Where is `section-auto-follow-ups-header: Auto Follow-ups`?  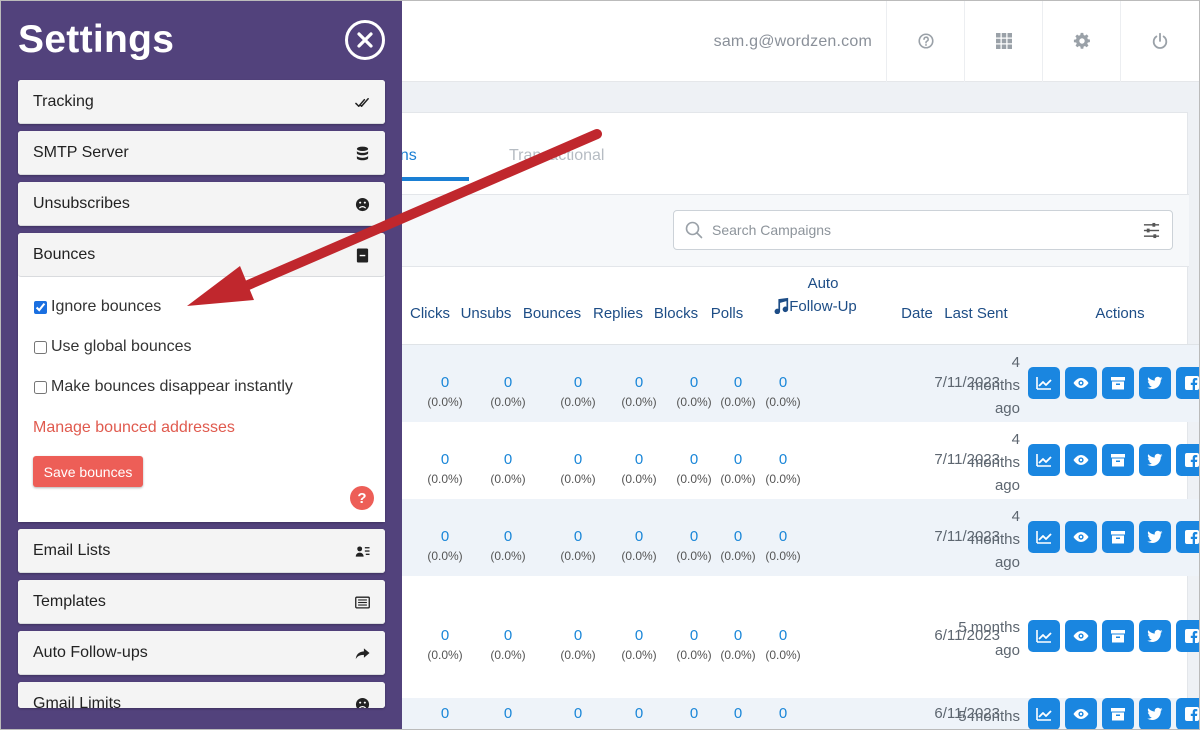
section-auto-follow-ups-header: Auto Follow-ups is located at coordinates (201, 653).